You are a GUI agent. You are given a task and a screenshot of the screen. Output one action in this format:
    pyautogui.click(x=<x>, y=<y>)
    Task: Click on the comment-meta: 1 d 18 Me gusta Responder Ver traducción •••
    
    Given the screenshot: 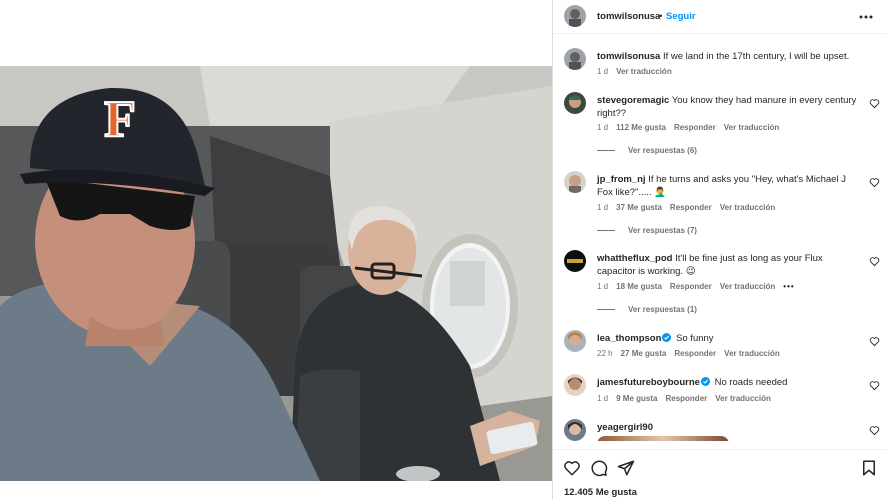 What is the action you would take?
    pyautogui.click(x=700, y=286)
    